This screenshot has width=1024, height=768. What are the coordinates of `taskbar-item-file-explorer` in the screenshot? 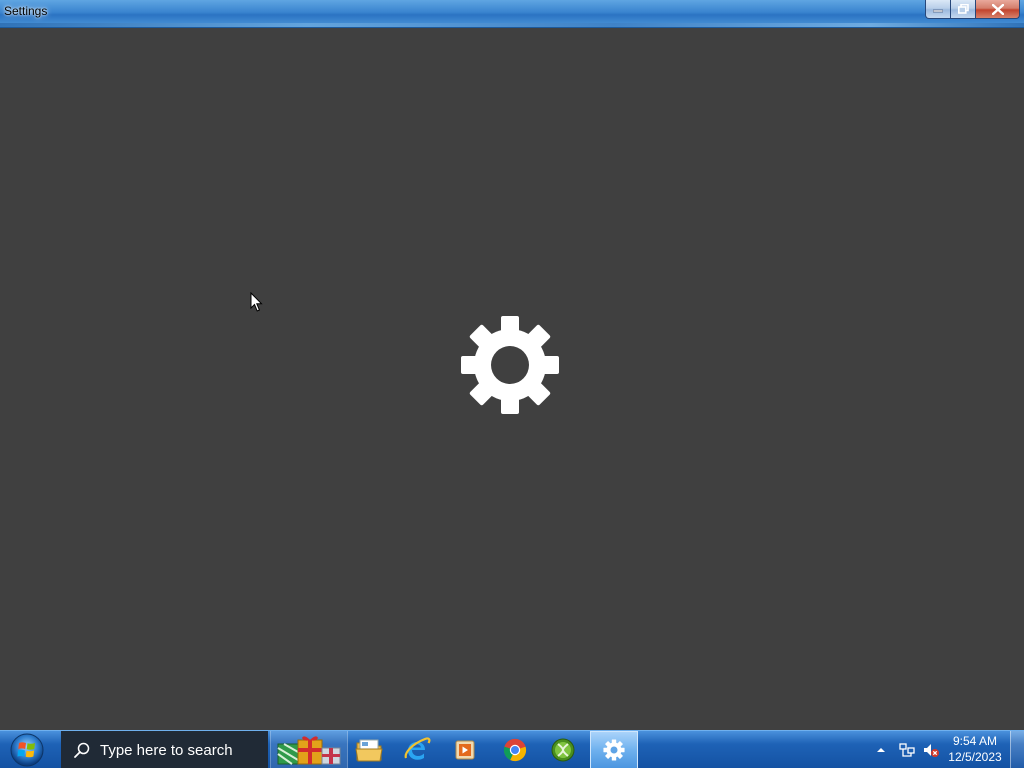 It's located at (369, 749).